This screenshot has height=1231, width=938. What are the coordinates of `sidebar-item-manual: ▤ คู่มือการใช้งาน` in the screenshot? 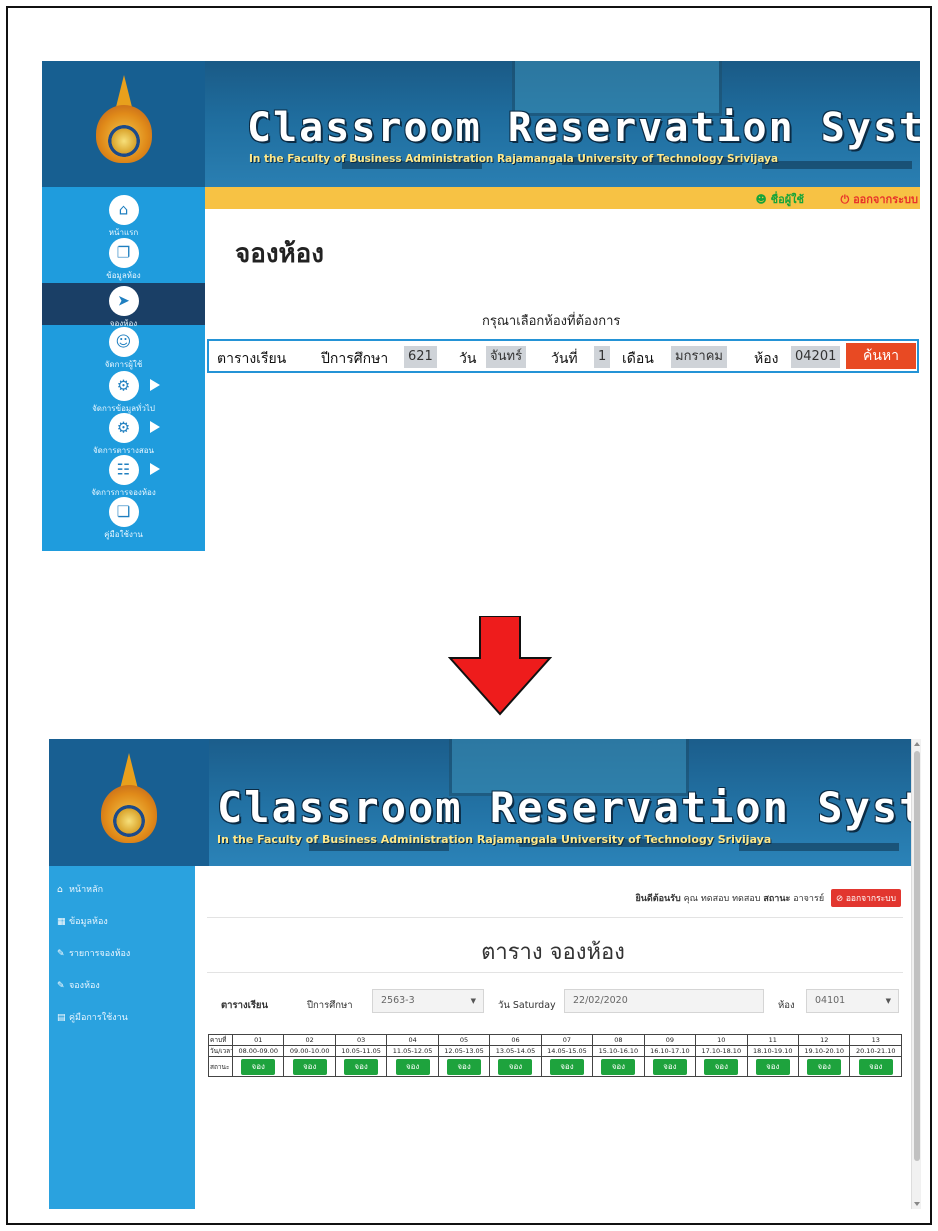 It's located at (122, 1018).